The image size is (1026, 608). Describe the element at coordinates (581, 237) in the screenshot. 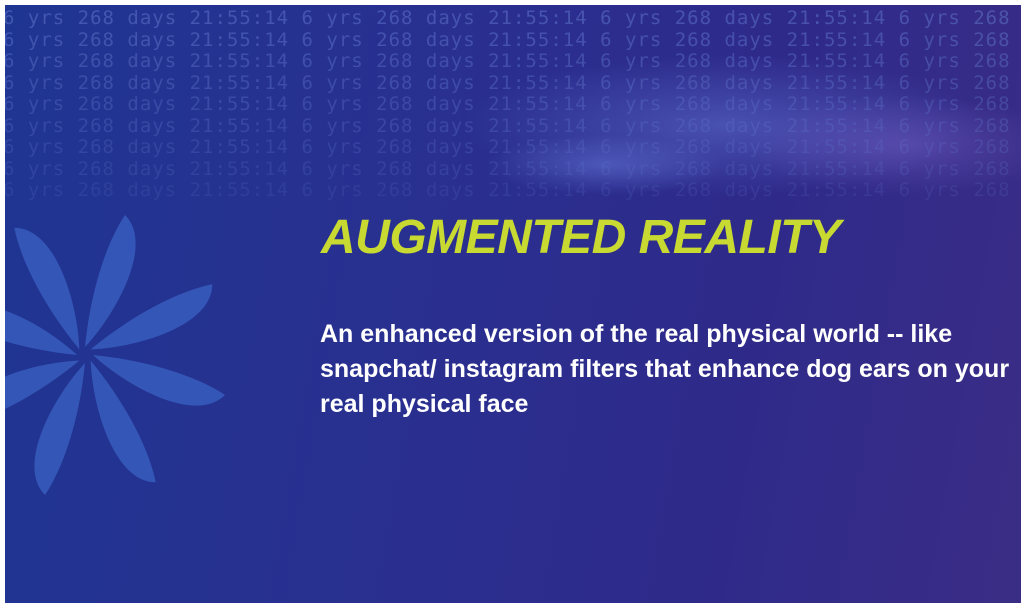

I see `slide-title: AUGMENTED REALITY` at that location.